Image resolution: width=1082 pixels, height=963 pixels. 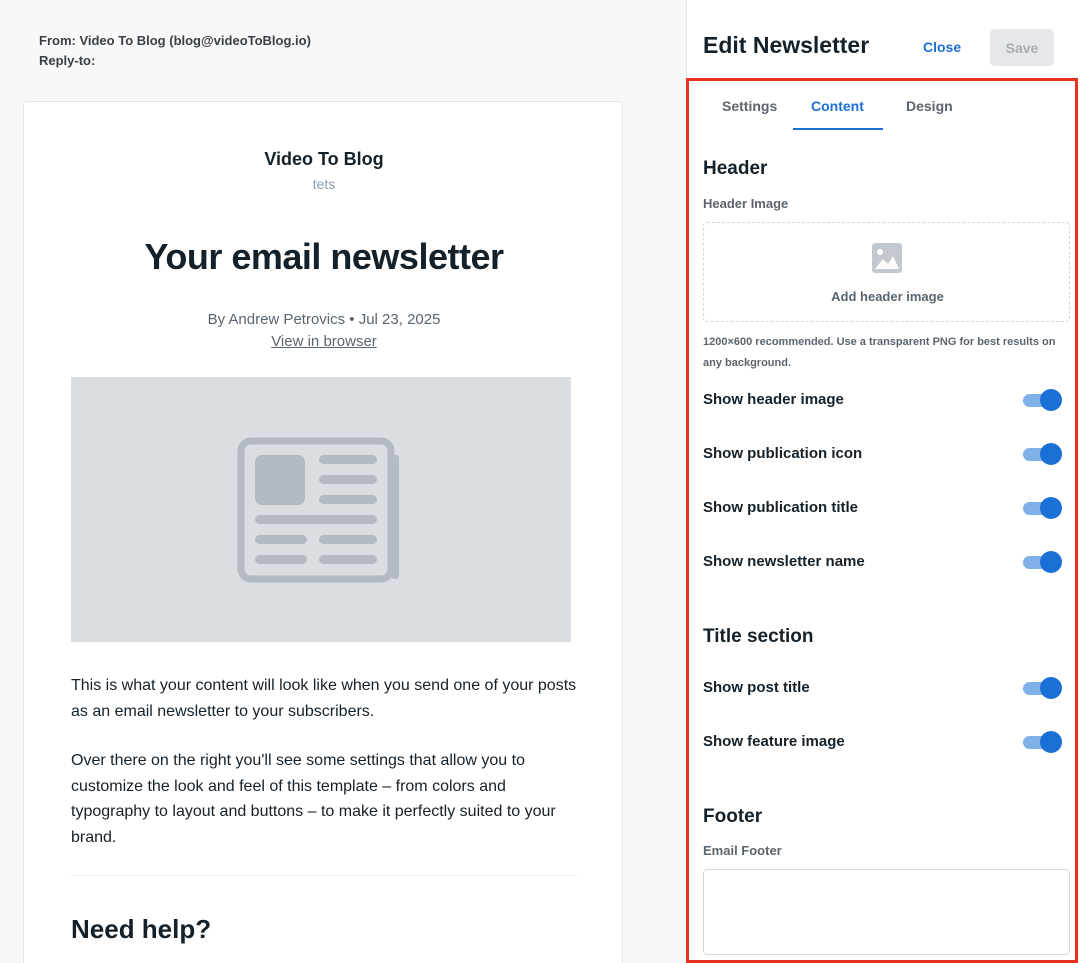 I want to click on tab-settings: Settings, so click(x=749, y=106).